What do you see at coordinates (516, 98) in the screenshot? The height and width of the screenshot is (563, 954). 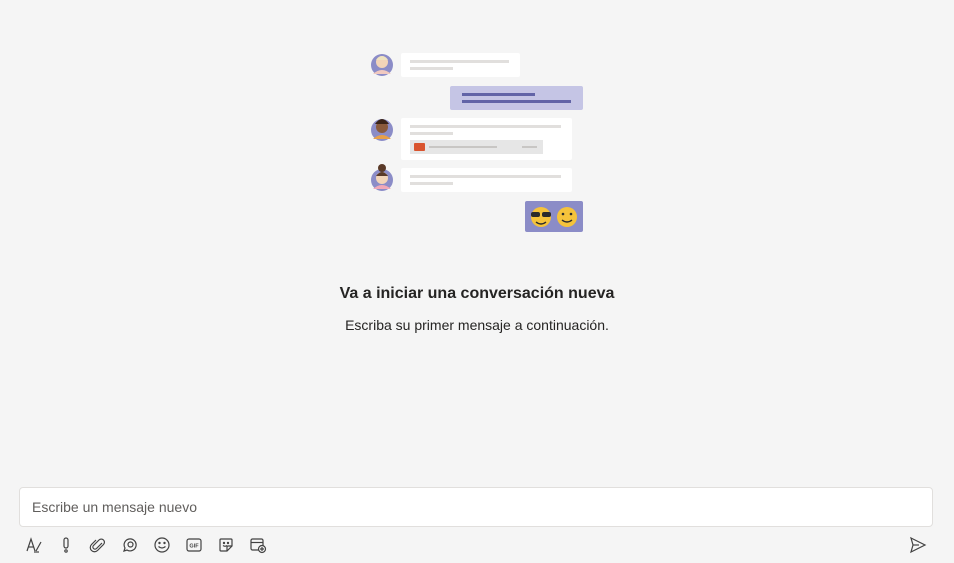 I see `chat-bubble-own` at bounding box center [516, 98].